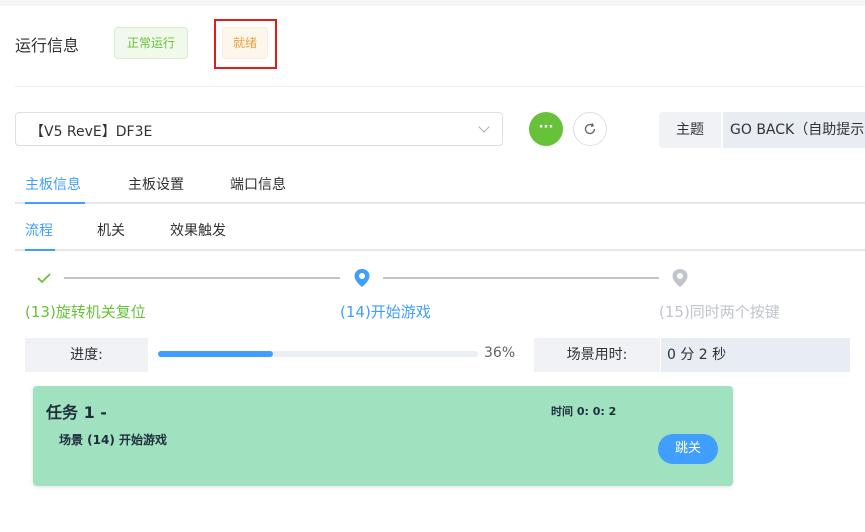  I want to click on ready-status-tag: 就绪, so click(245, 43).